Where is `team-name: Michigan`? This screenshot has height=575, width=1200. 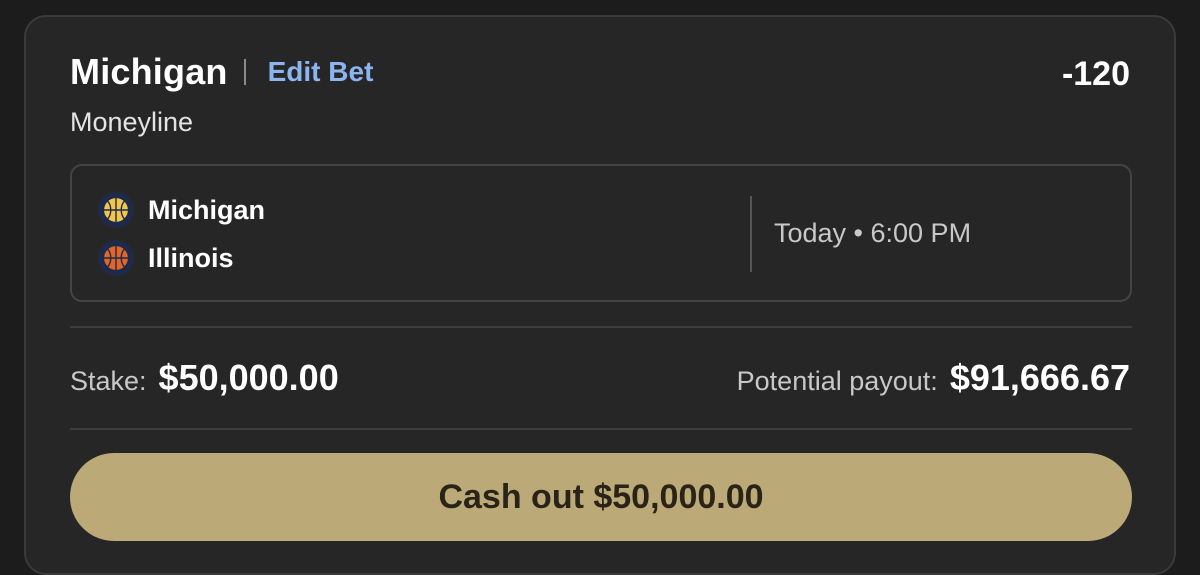 team-name: Michigan is located at coordinates (207, 209).